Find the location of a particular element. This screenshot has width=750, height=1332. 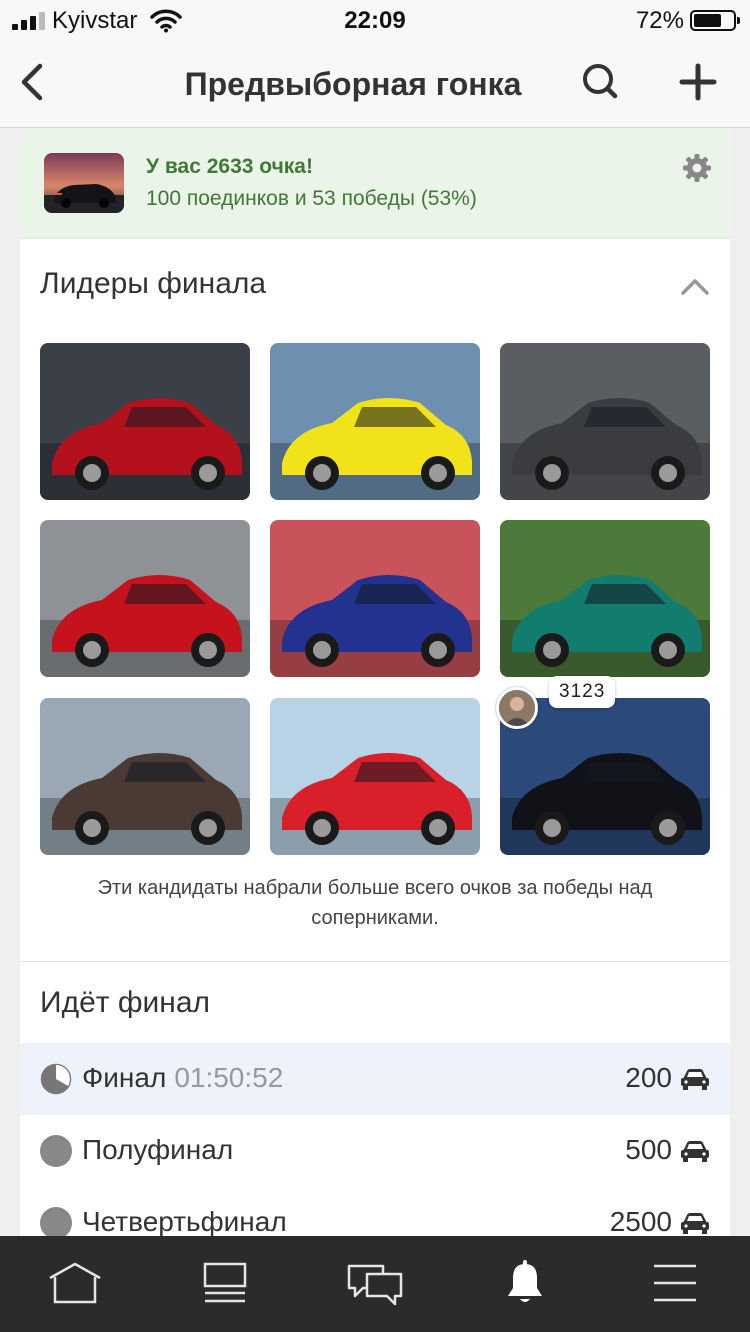

feed-icon is located at coordinates (225, 1283).